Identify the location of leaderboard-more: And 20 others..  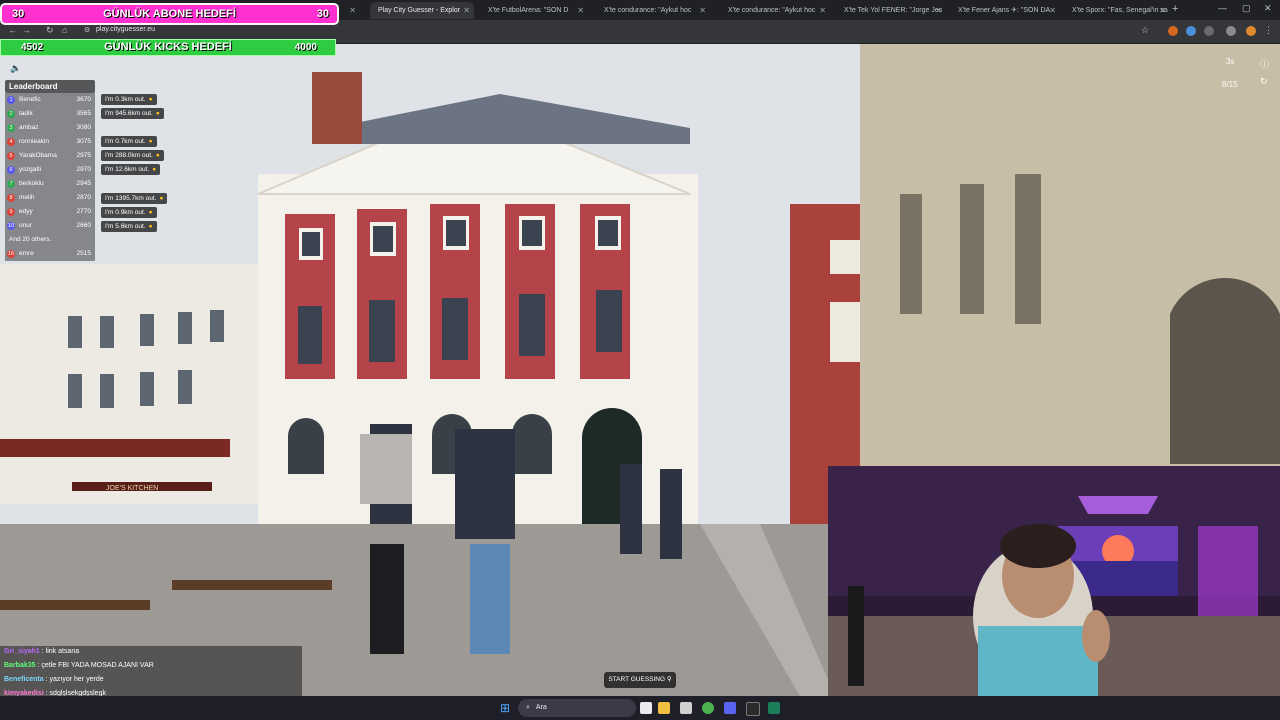
(50, 240).